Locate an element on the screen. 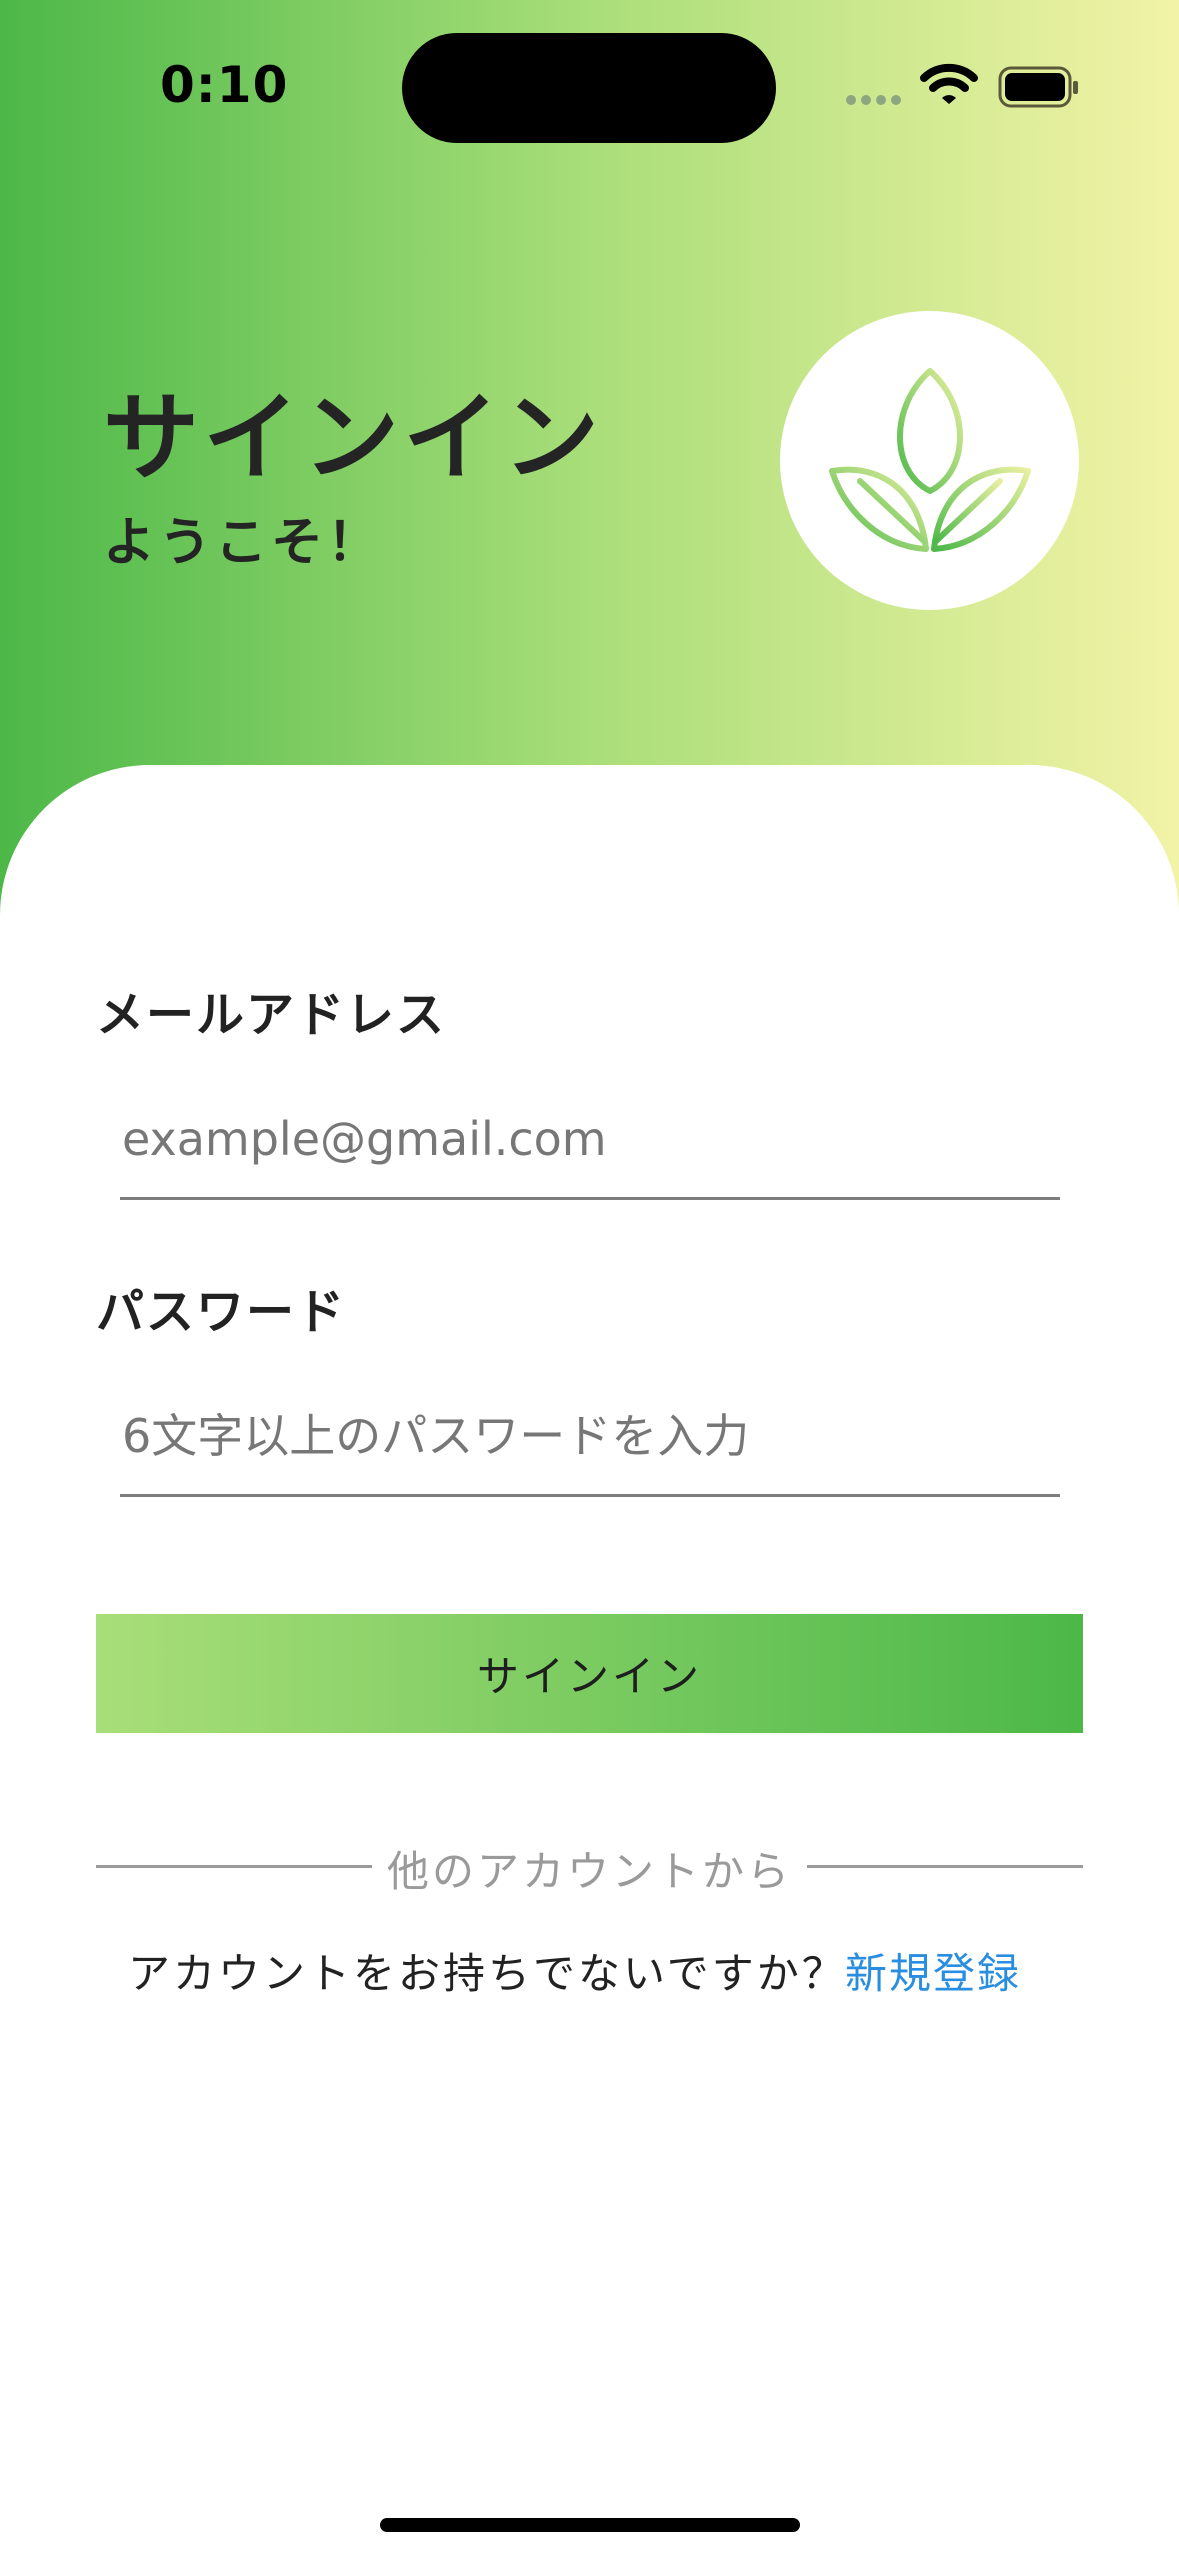  email-field is located at coordinates (590, 1150).